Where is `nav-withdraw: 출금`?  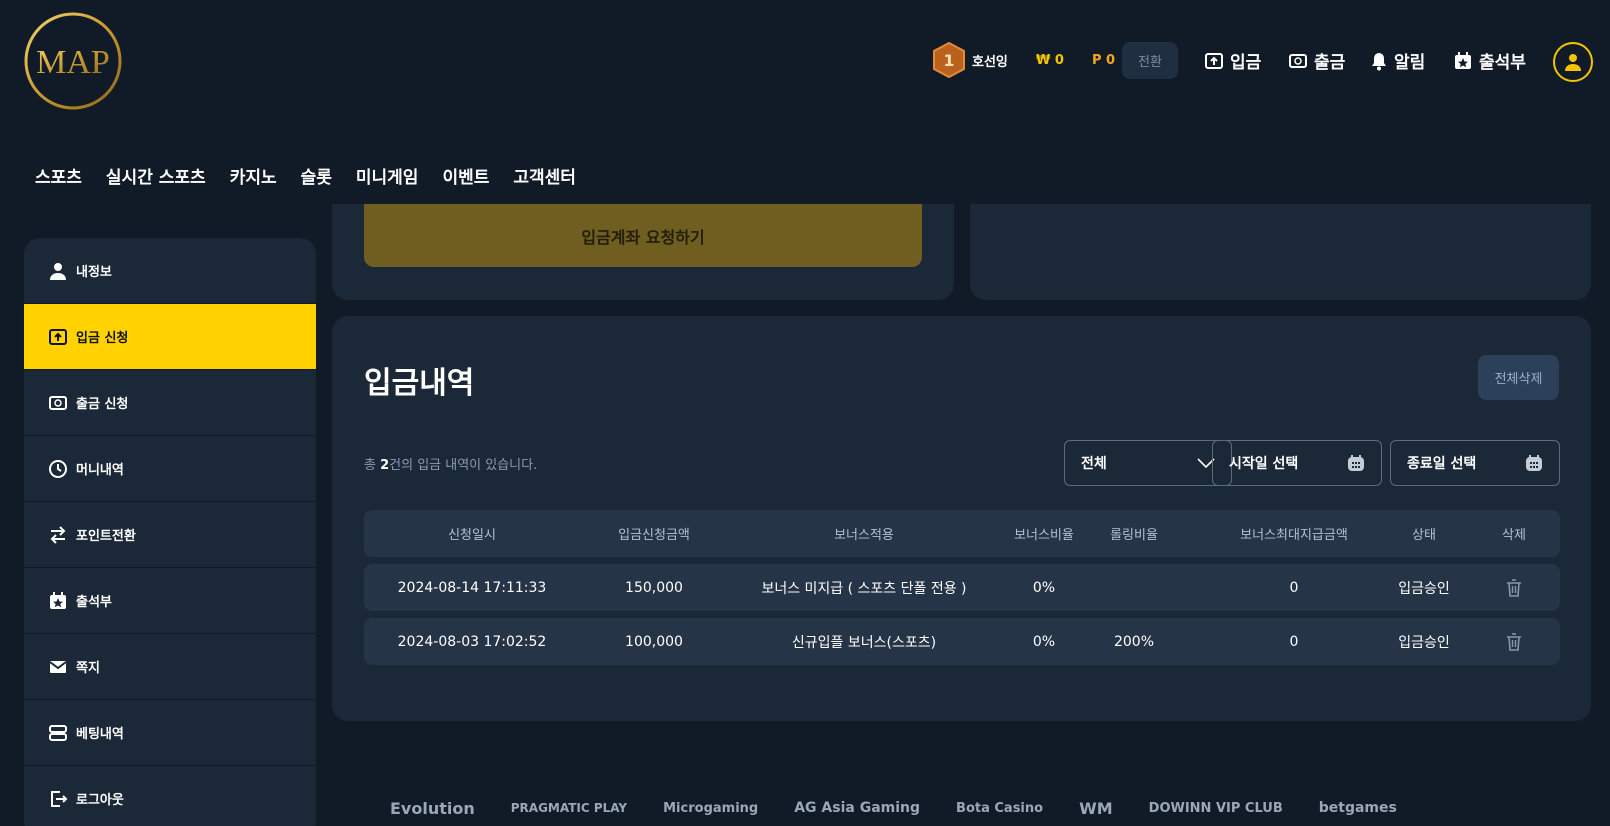 nav-withdraw: 출금 is located at coordinates (1316, 60).